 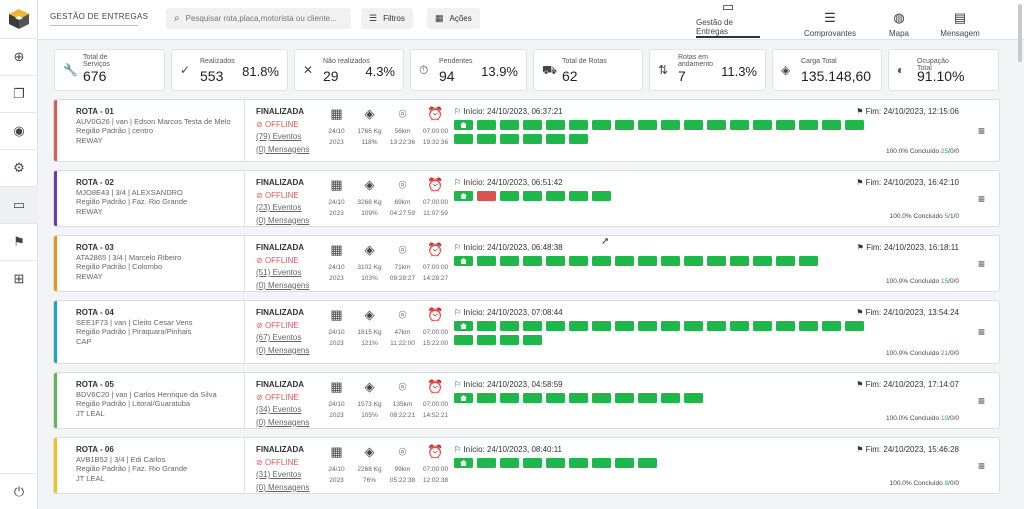 I want to click on events-link: (34) Eventos, so click(x=282, y=410).